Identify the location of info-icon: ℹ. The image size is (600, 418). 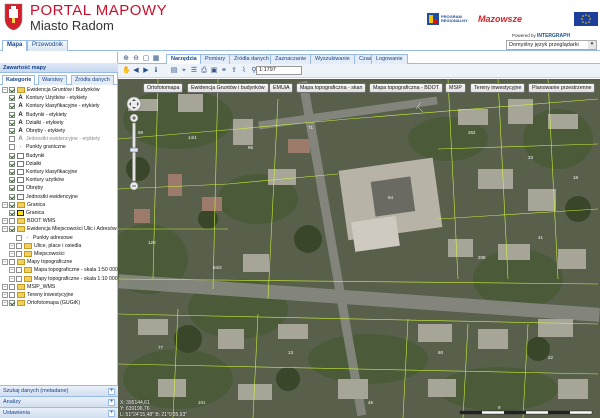
(156, 71).